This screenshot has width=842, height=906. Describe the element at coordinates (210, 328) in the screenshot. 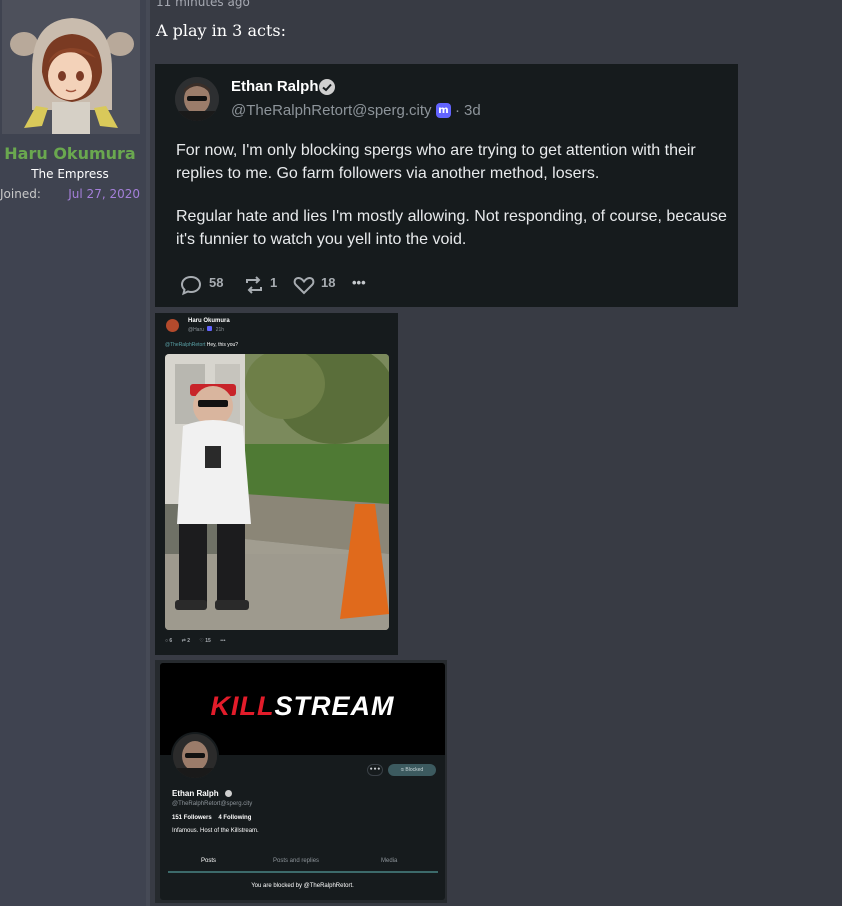

I see `mastodon-icon` at that location.